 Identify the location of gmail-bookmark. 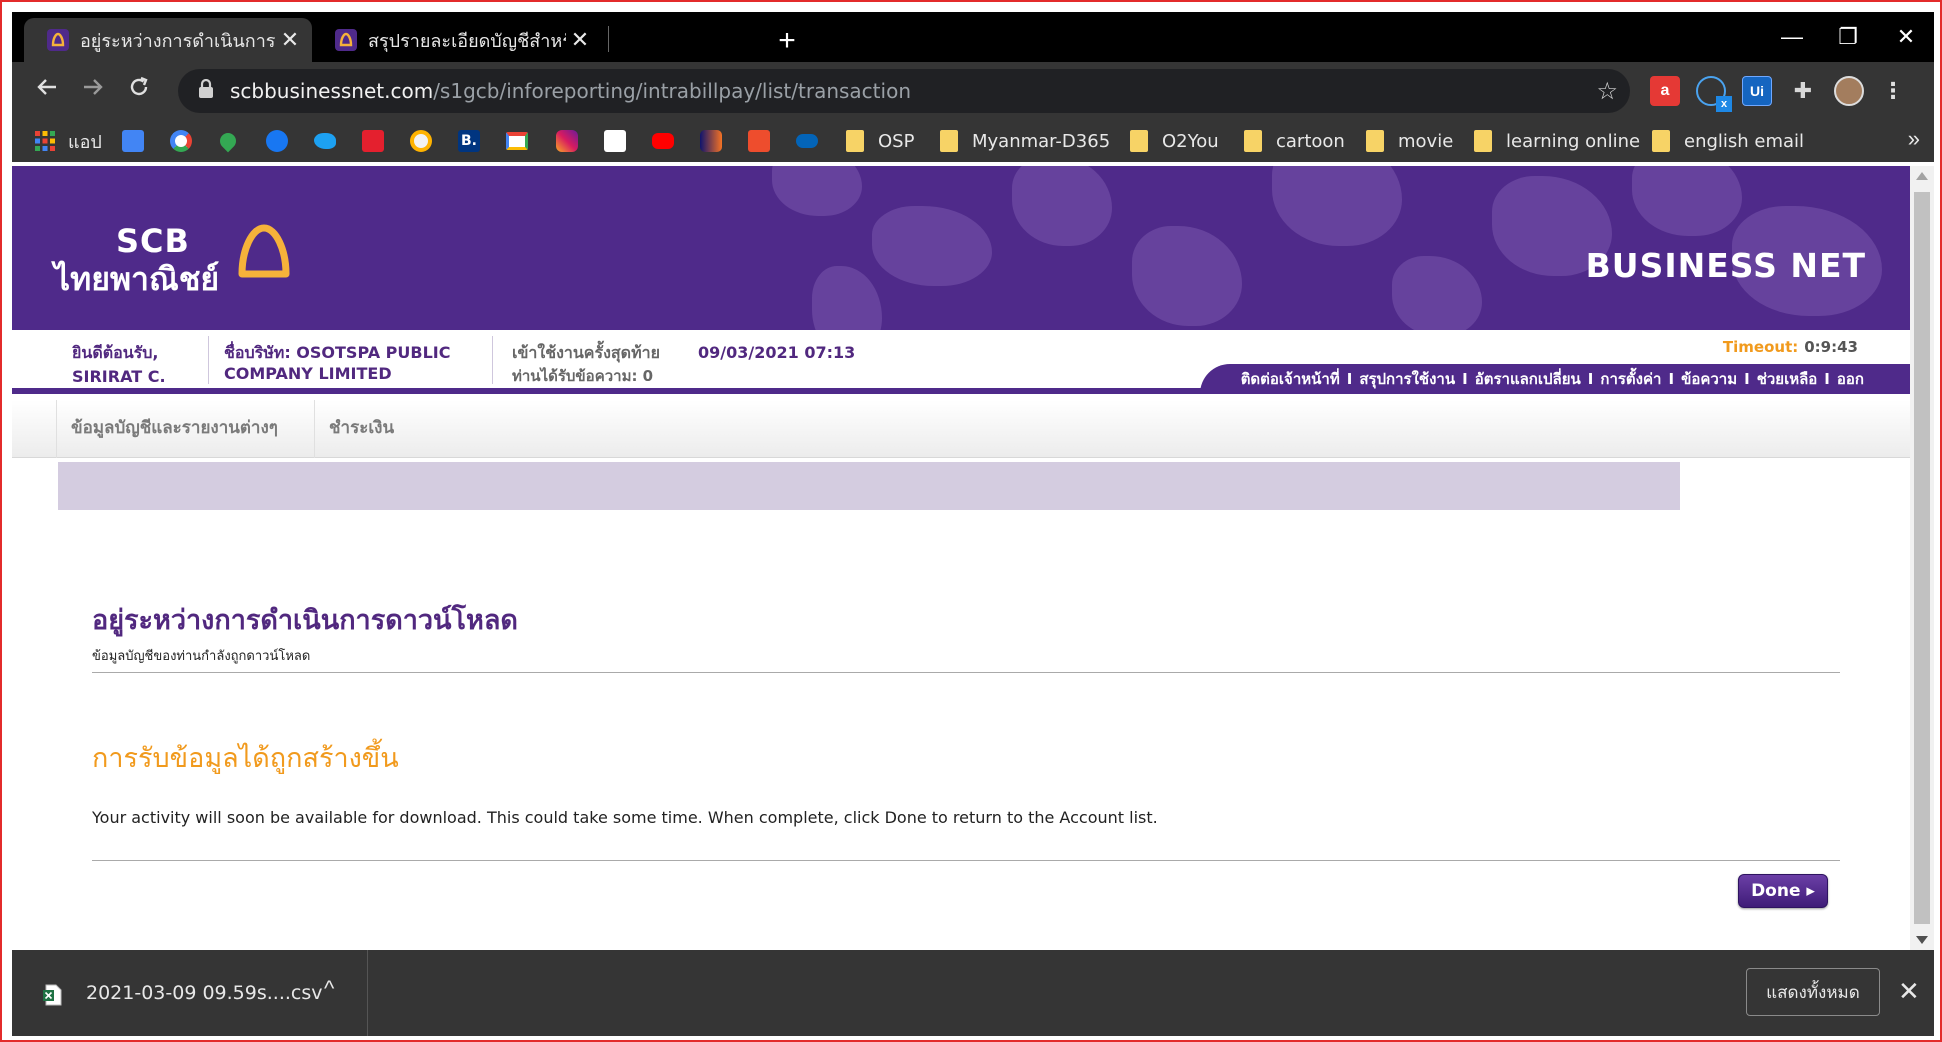
(517, 141).